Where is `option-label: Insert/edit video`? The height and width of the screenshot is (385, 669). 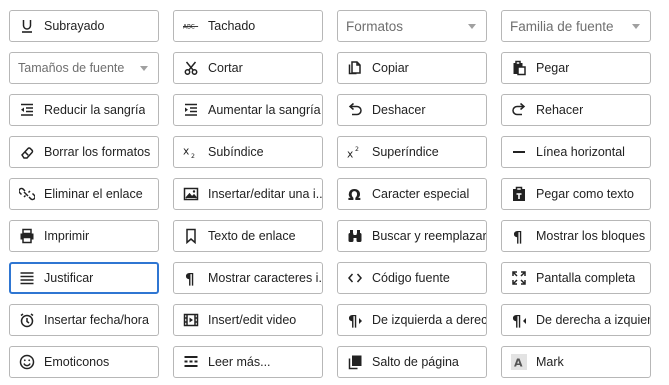 option-label: Insert/edit video is located at coordinates (252, 320).